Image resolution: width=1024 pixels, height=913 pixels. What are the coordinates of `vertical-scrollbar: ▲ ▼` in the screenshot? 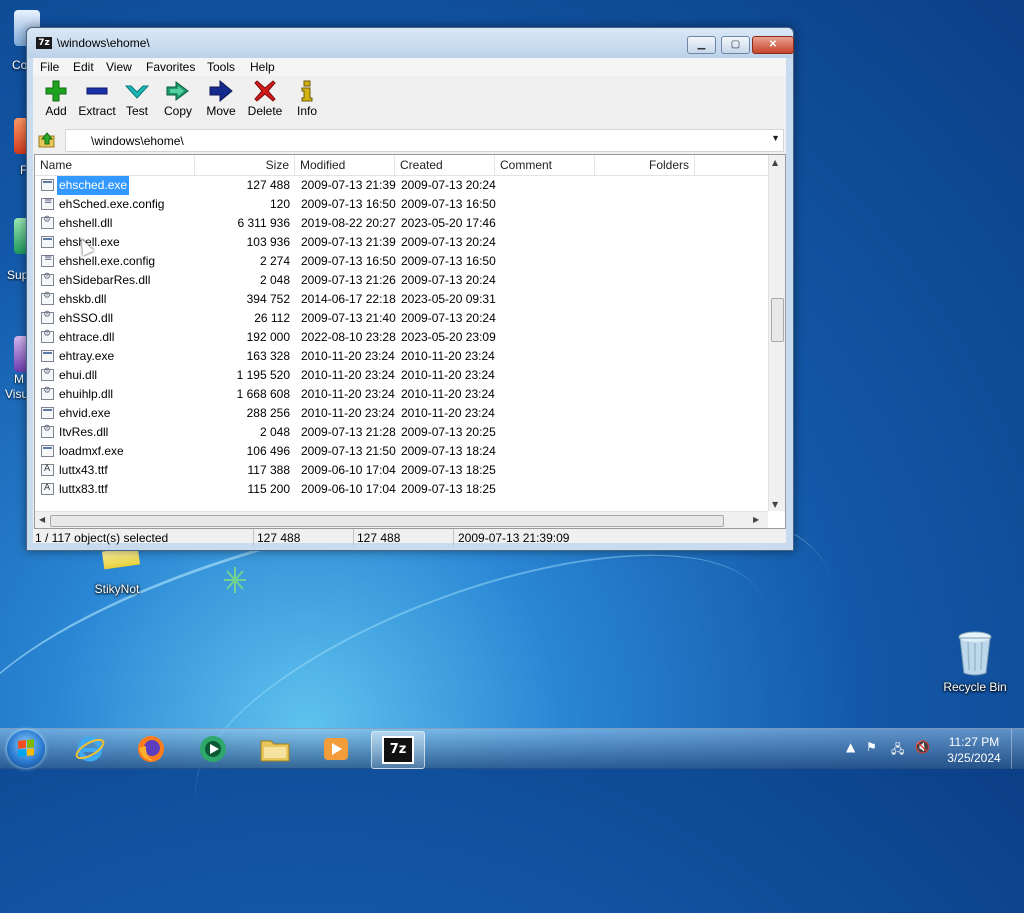 It's located at (776, 333).